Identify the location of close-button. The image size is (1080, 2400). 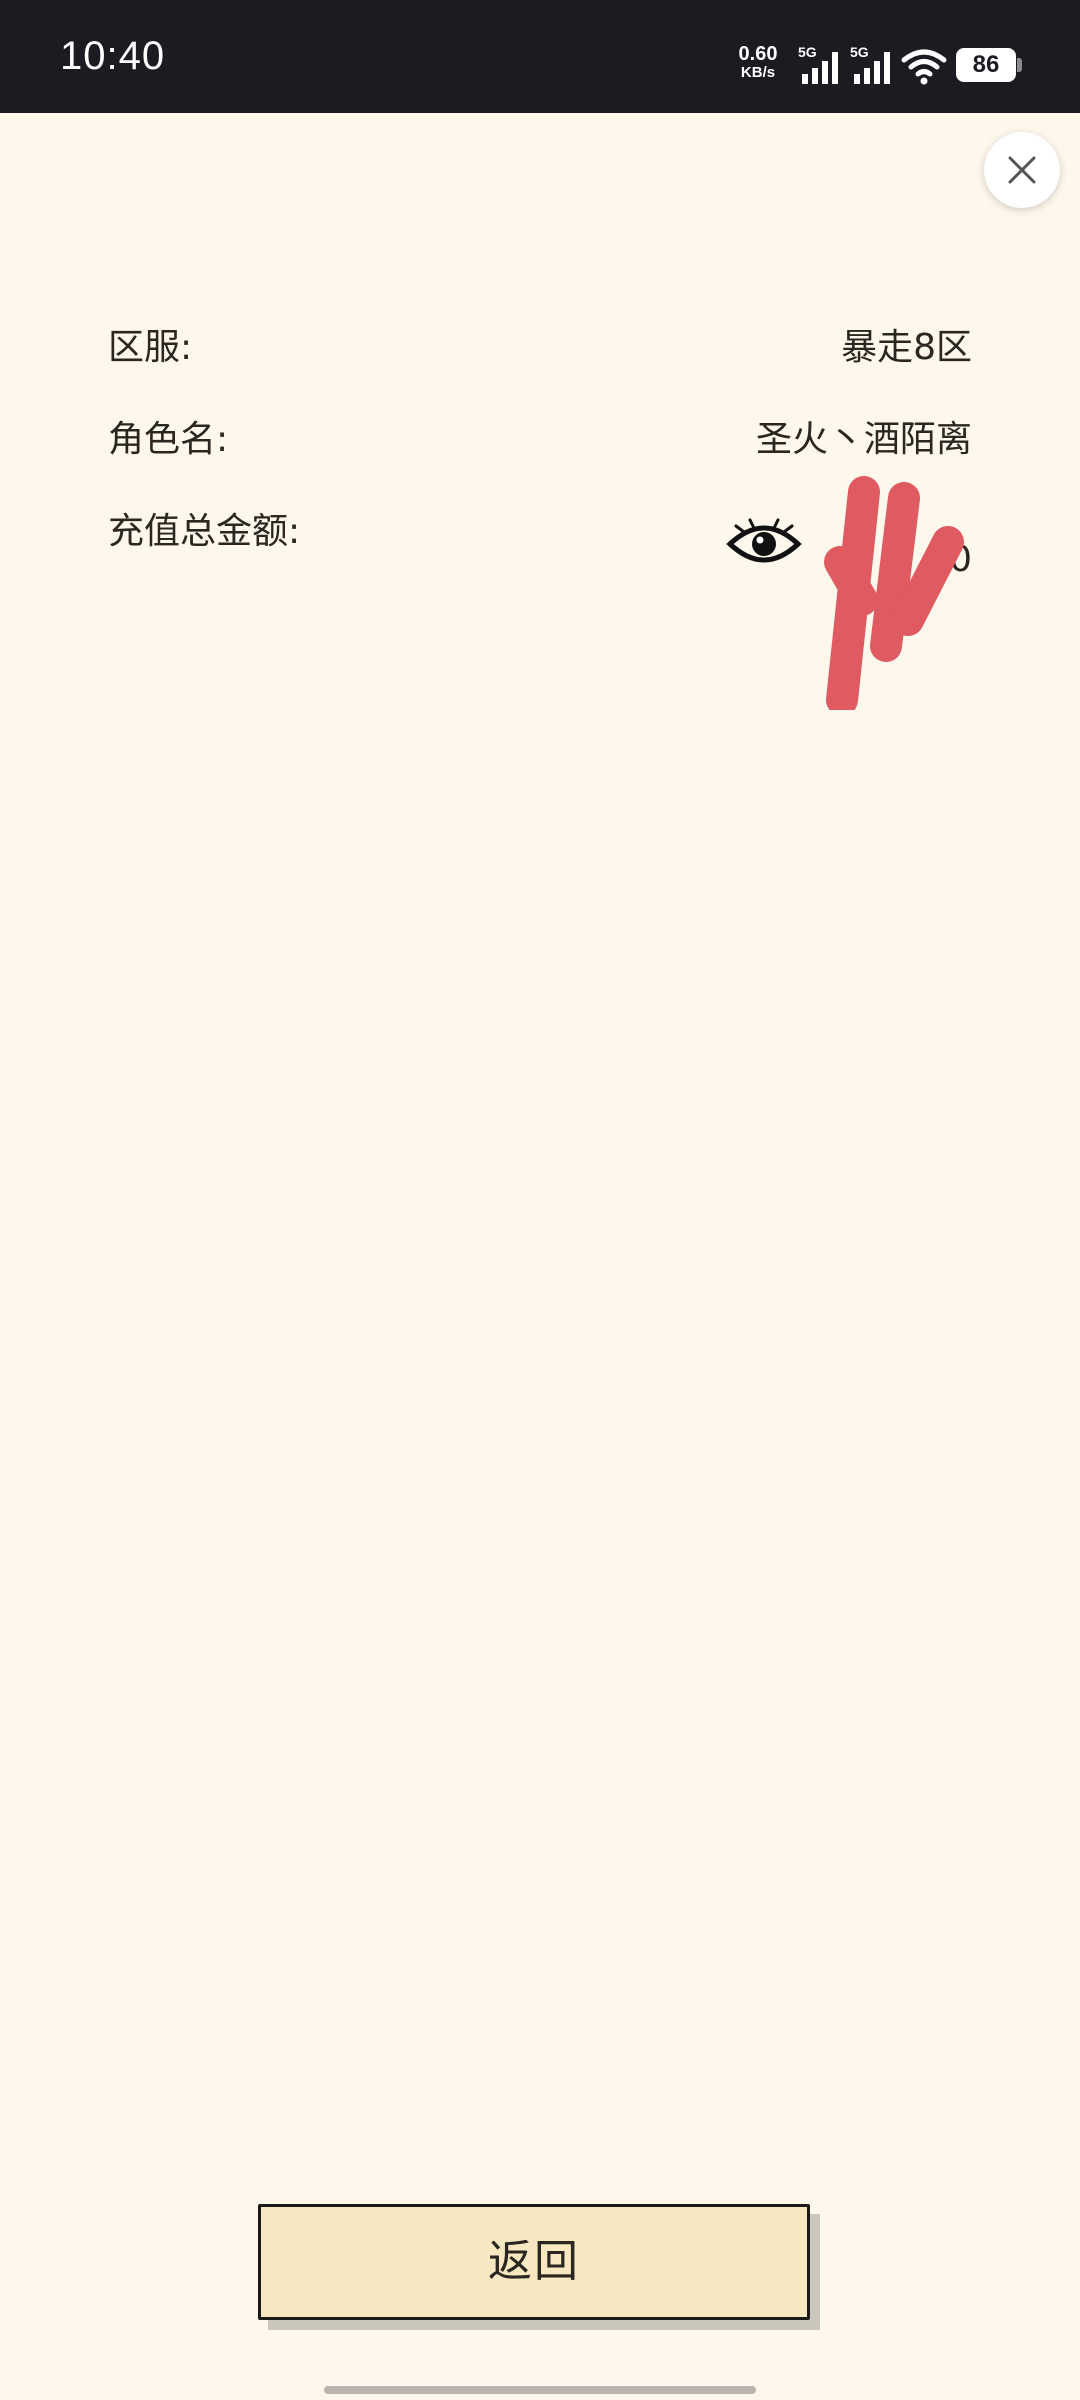
(1022, 170).